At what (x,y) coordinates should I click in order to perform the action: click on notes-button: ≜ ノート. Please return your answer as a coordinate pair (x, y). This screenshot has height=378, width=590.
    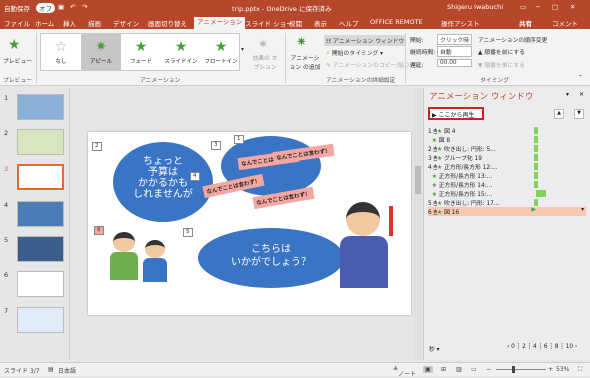
    Looking at the image, I should click on (404, 372).